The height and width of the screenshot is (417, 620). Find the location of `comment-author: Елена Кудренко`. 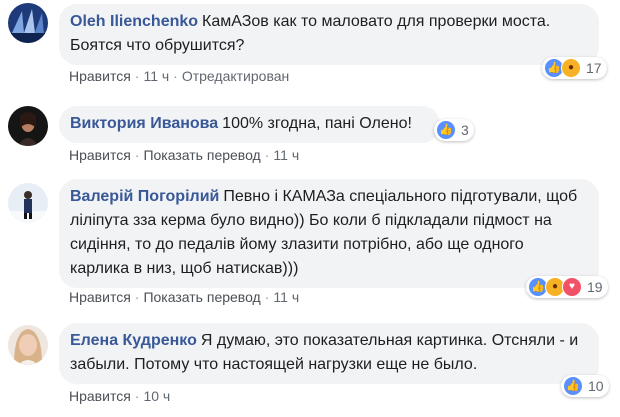

comment-author: Елена Кудренко is located at coordinates (133, 340).